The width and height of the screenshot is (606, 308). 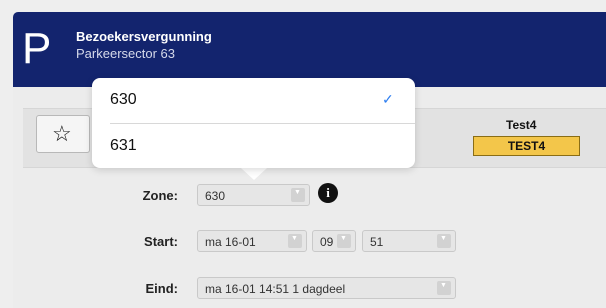 I want to click on start-label: Start:, so click(x=161, y=241).